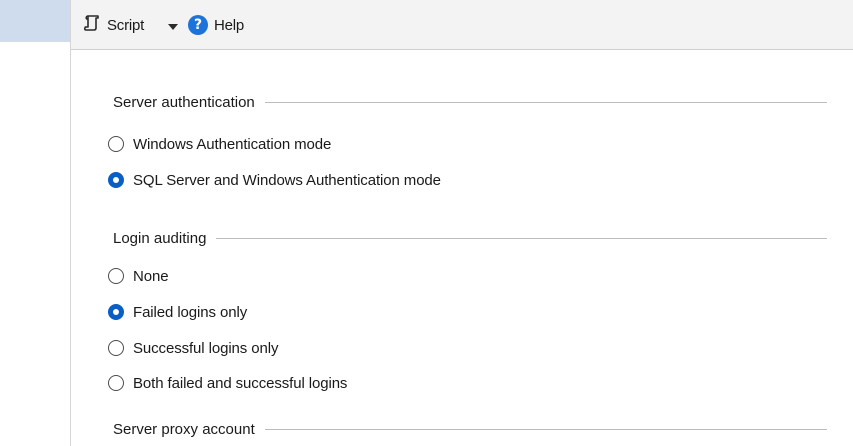 Image resolution: width=853 pixels, height=446 pixels. I want to click on radio-audit-successful-only: Successful logins only, so click(193, 348).